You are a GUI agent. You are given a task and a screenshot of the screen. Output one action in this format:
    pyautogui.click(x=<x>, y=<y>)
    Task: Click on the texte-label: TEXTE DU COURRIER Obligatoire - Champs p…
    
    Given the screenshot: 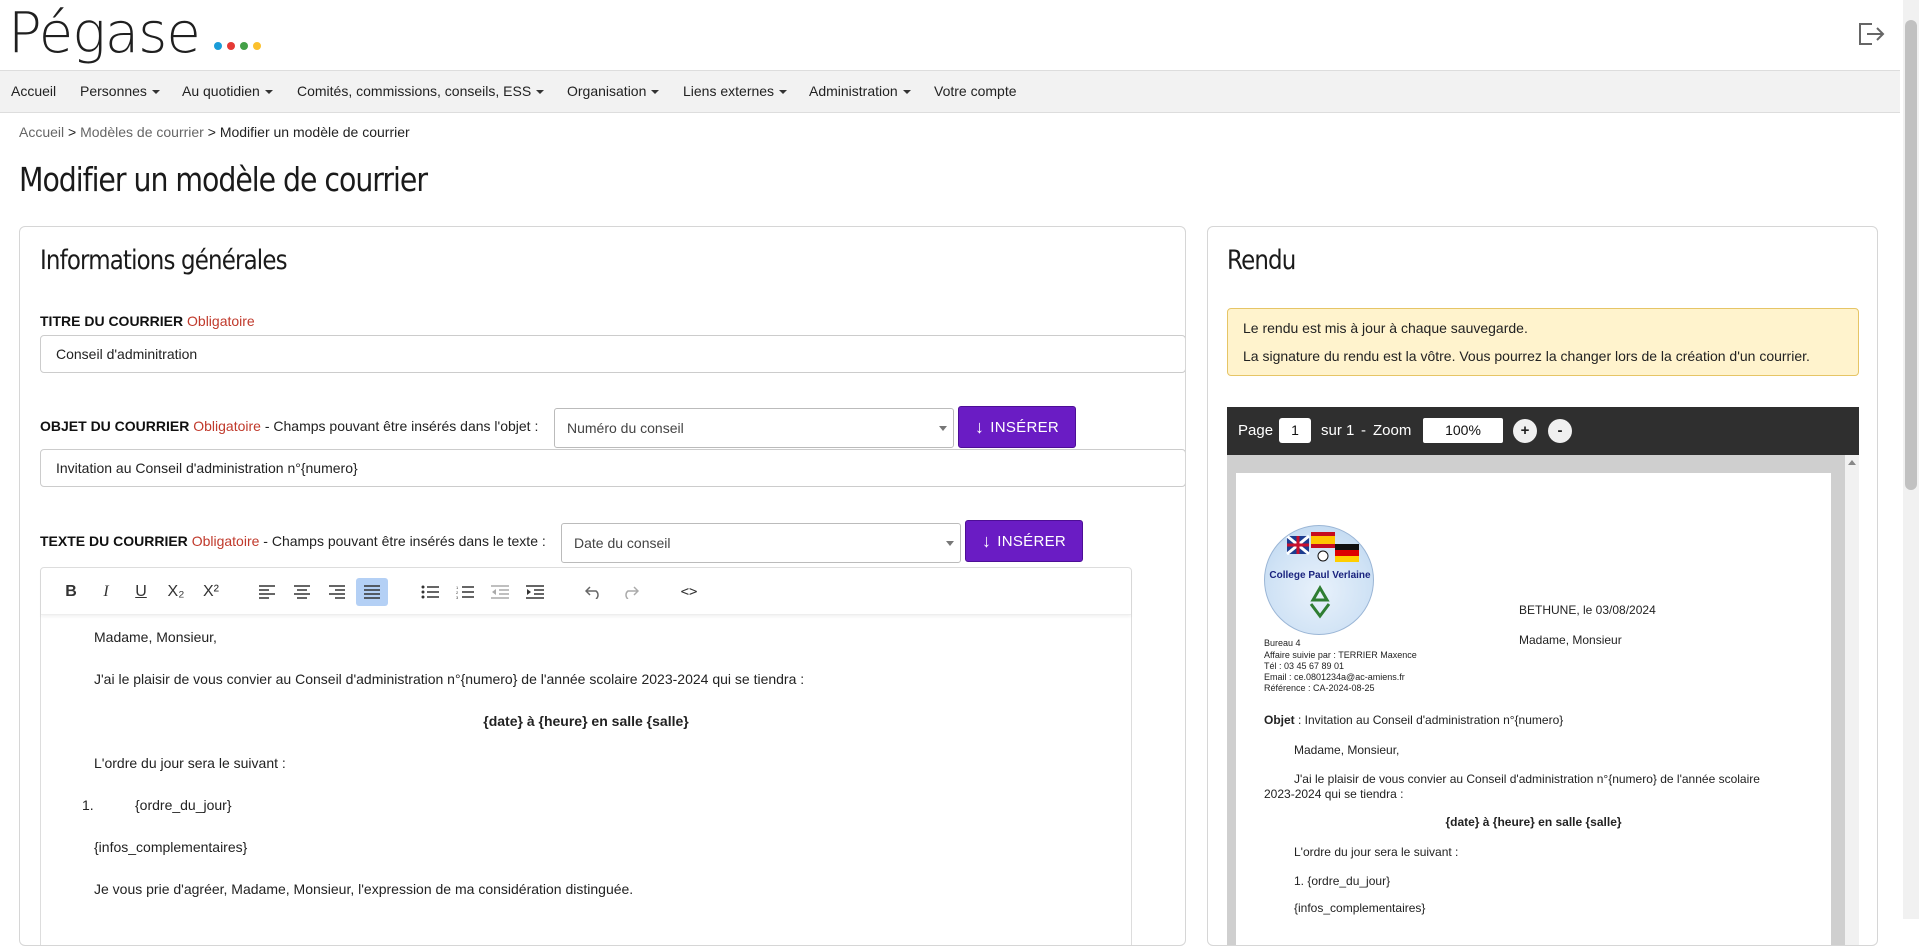 What is the action you would take?
    pyautogui.click(x=293, y=541)
    